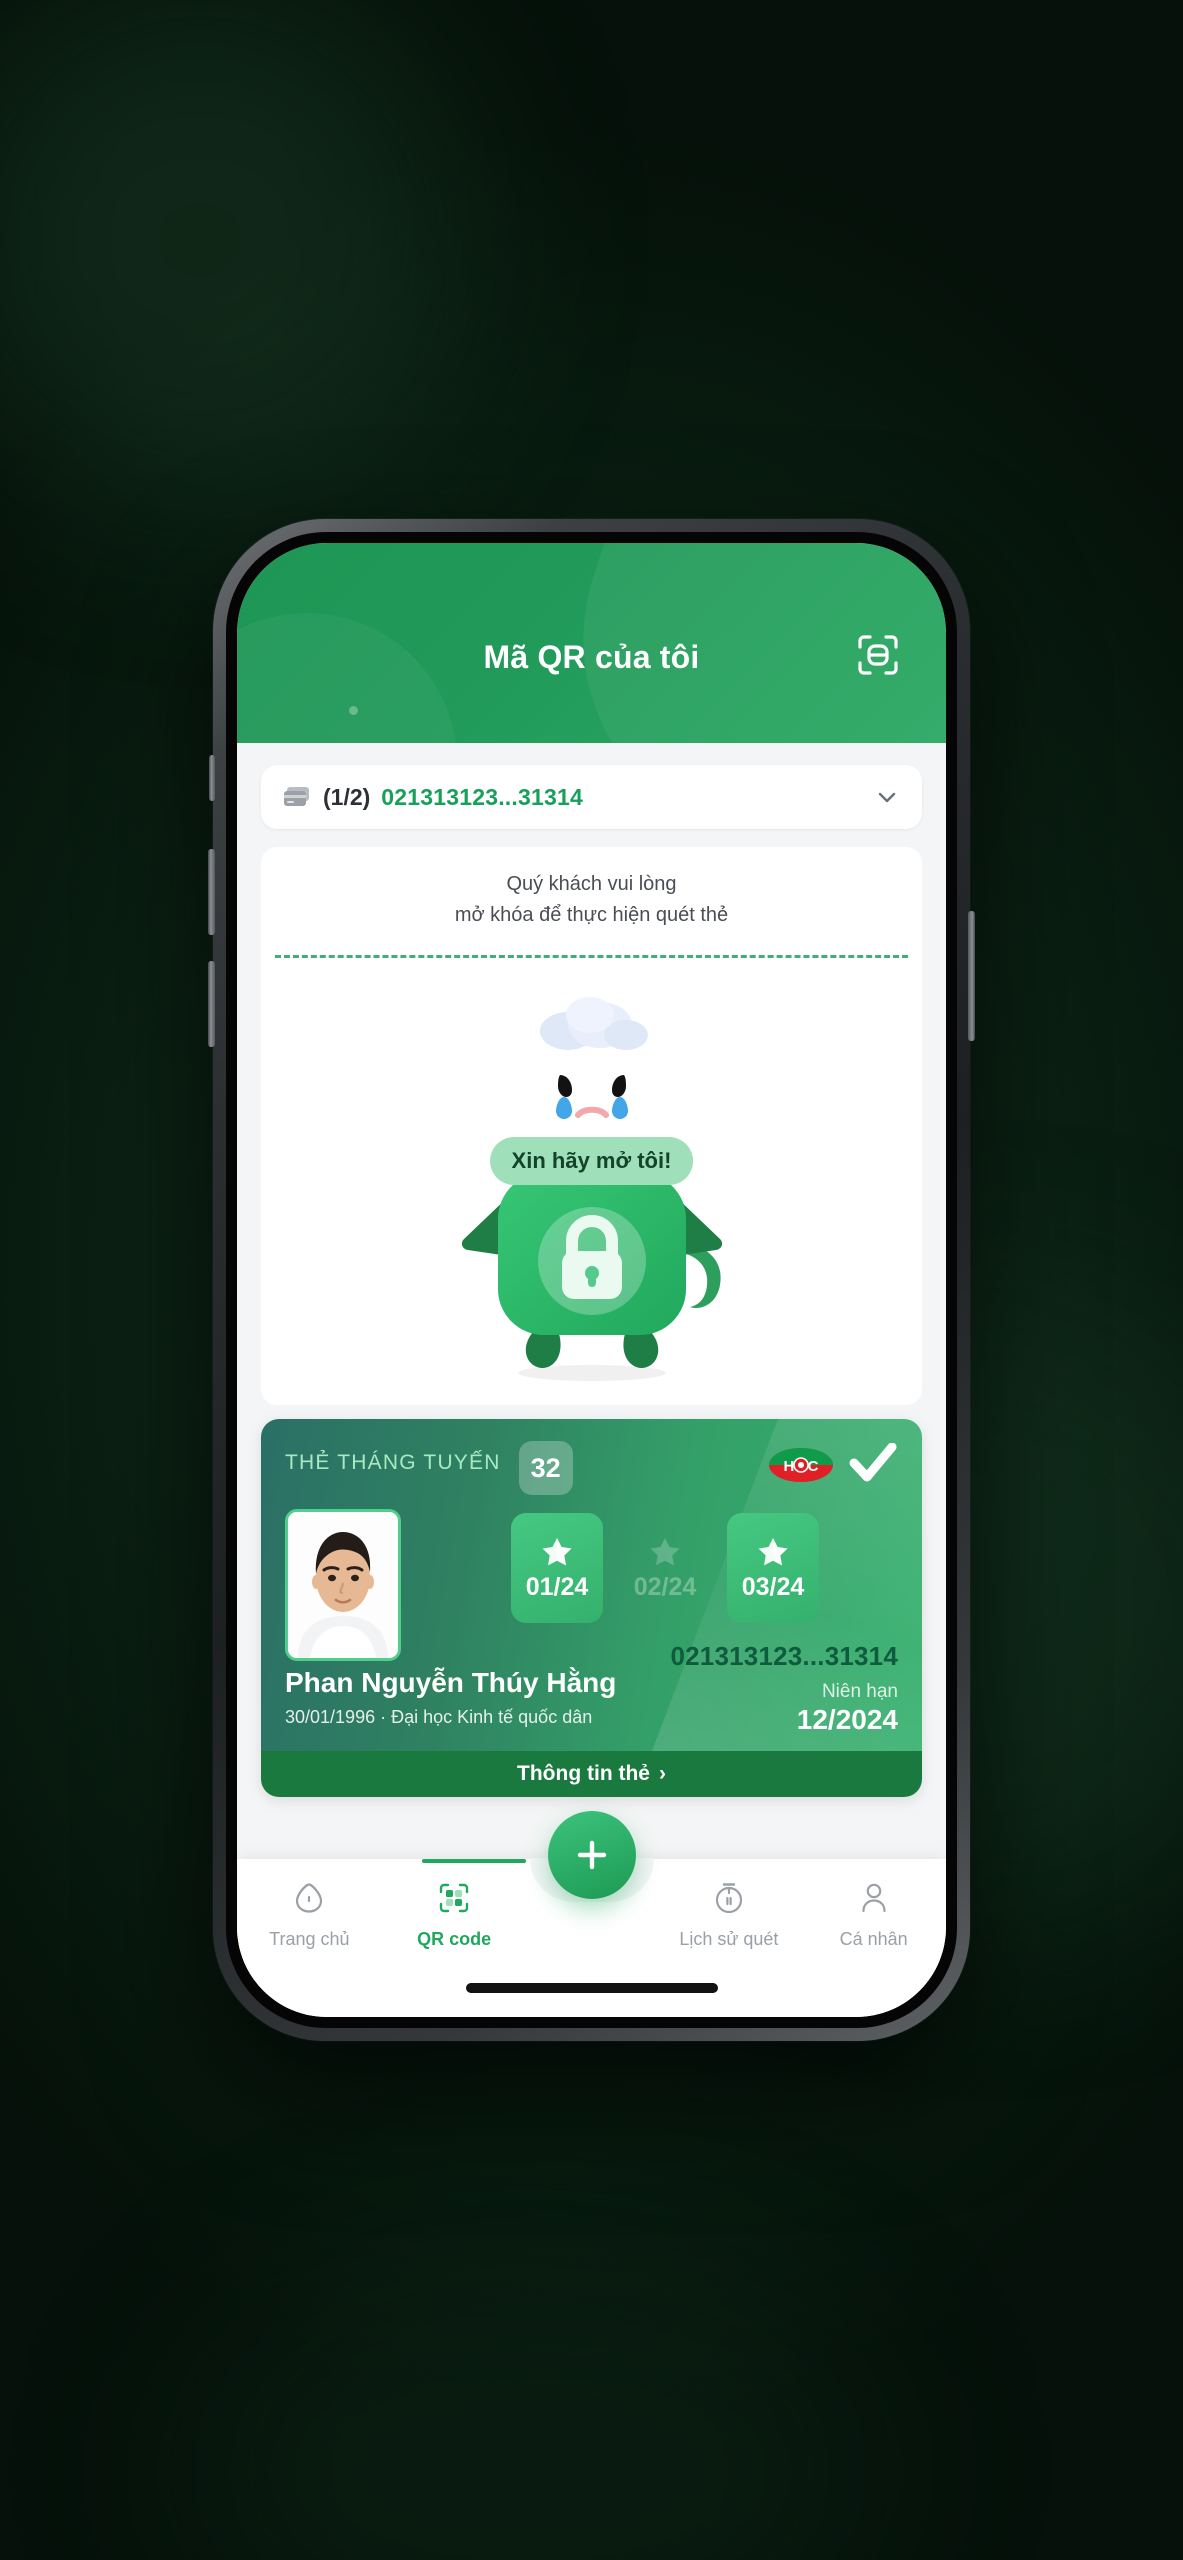  I want to click on nav-item-profile: Cá nhân, so click(873, 1915).